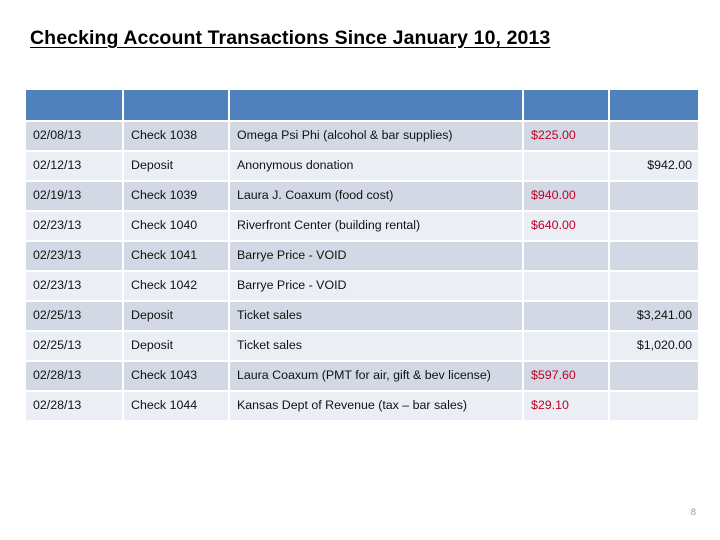  Describe the element at coordinates (566, 196) in the screenshot. I see `cell-withdrawal: $940.00` at that location.